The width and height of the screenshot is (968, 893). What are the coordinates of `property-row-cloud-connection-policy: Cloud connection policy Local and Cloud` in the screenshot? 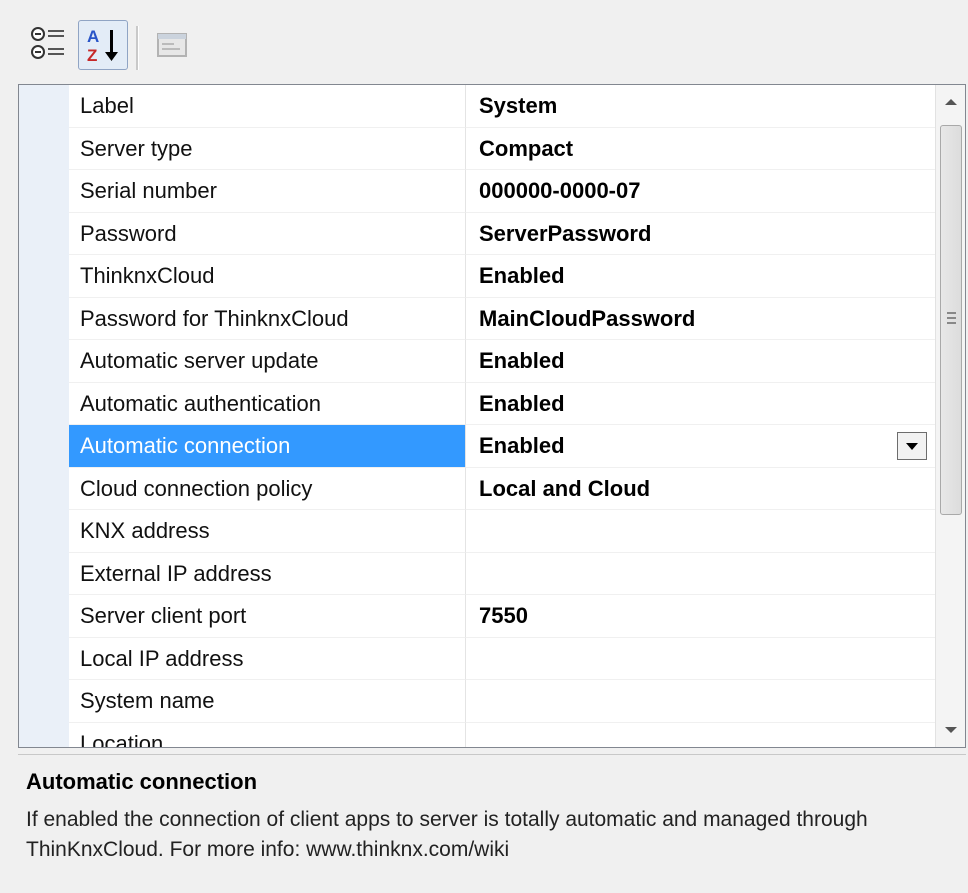 It's located at (502, 488).